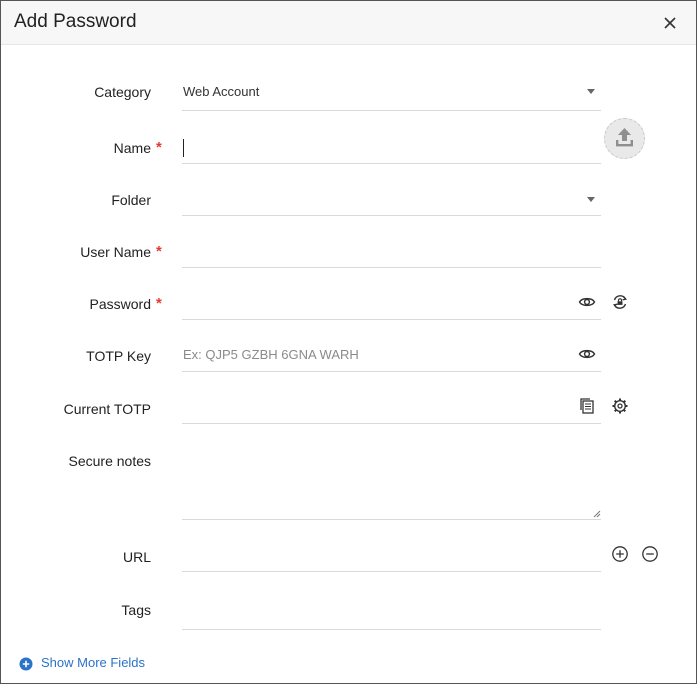 Image resolution: width=697 pixels, height=684 pixels. I want to click on category-row: Category Web Account, so click(349, 95).